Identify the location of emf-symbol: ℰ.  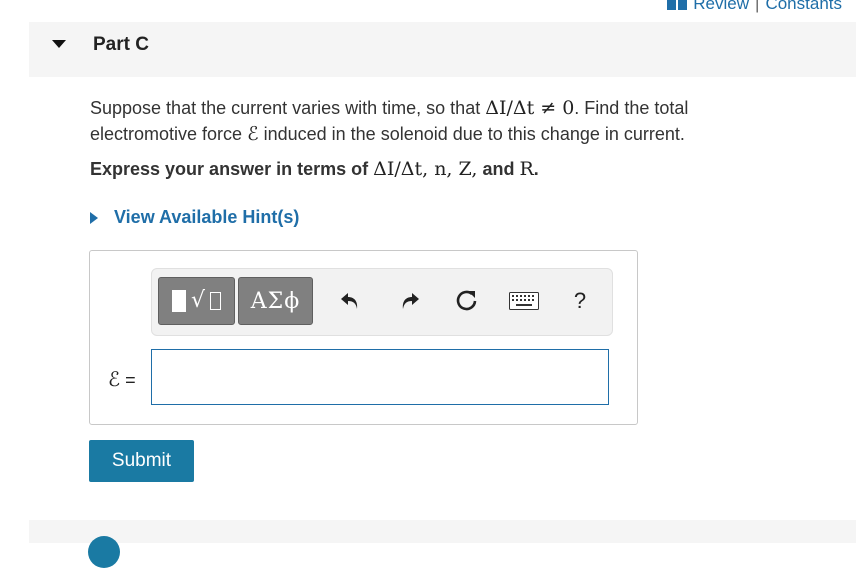
(253, 134).